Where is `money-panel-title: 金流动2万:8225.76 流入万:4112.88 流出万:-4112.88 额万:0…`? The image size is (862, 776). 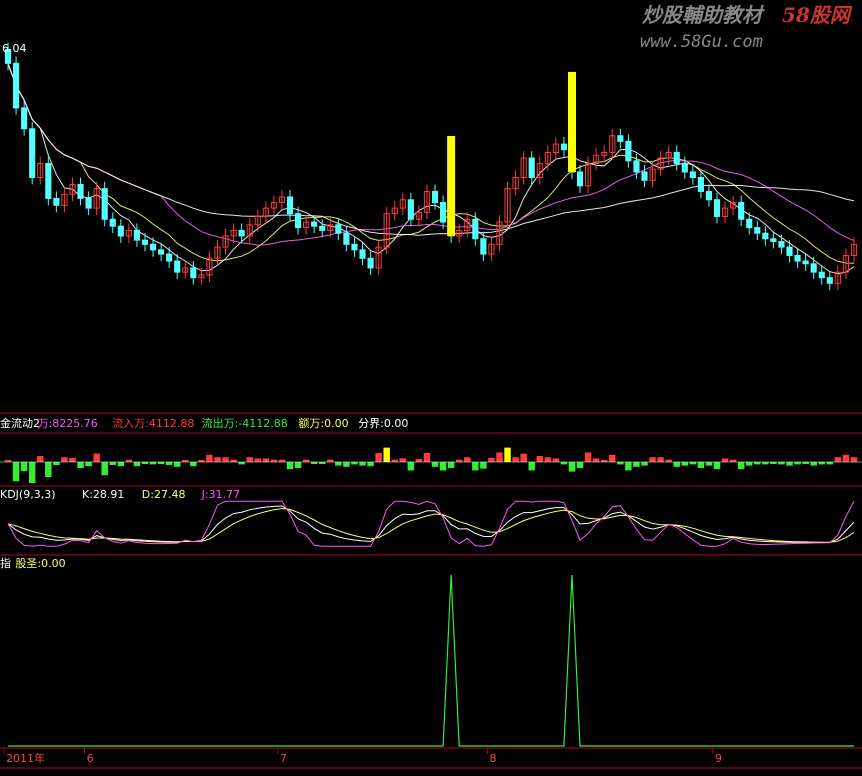 money-panel-title: 金流动2万:8225.76 流入万:4112.88 流出万:-4112.88 额万:0… is located at coordinates (204, 423).